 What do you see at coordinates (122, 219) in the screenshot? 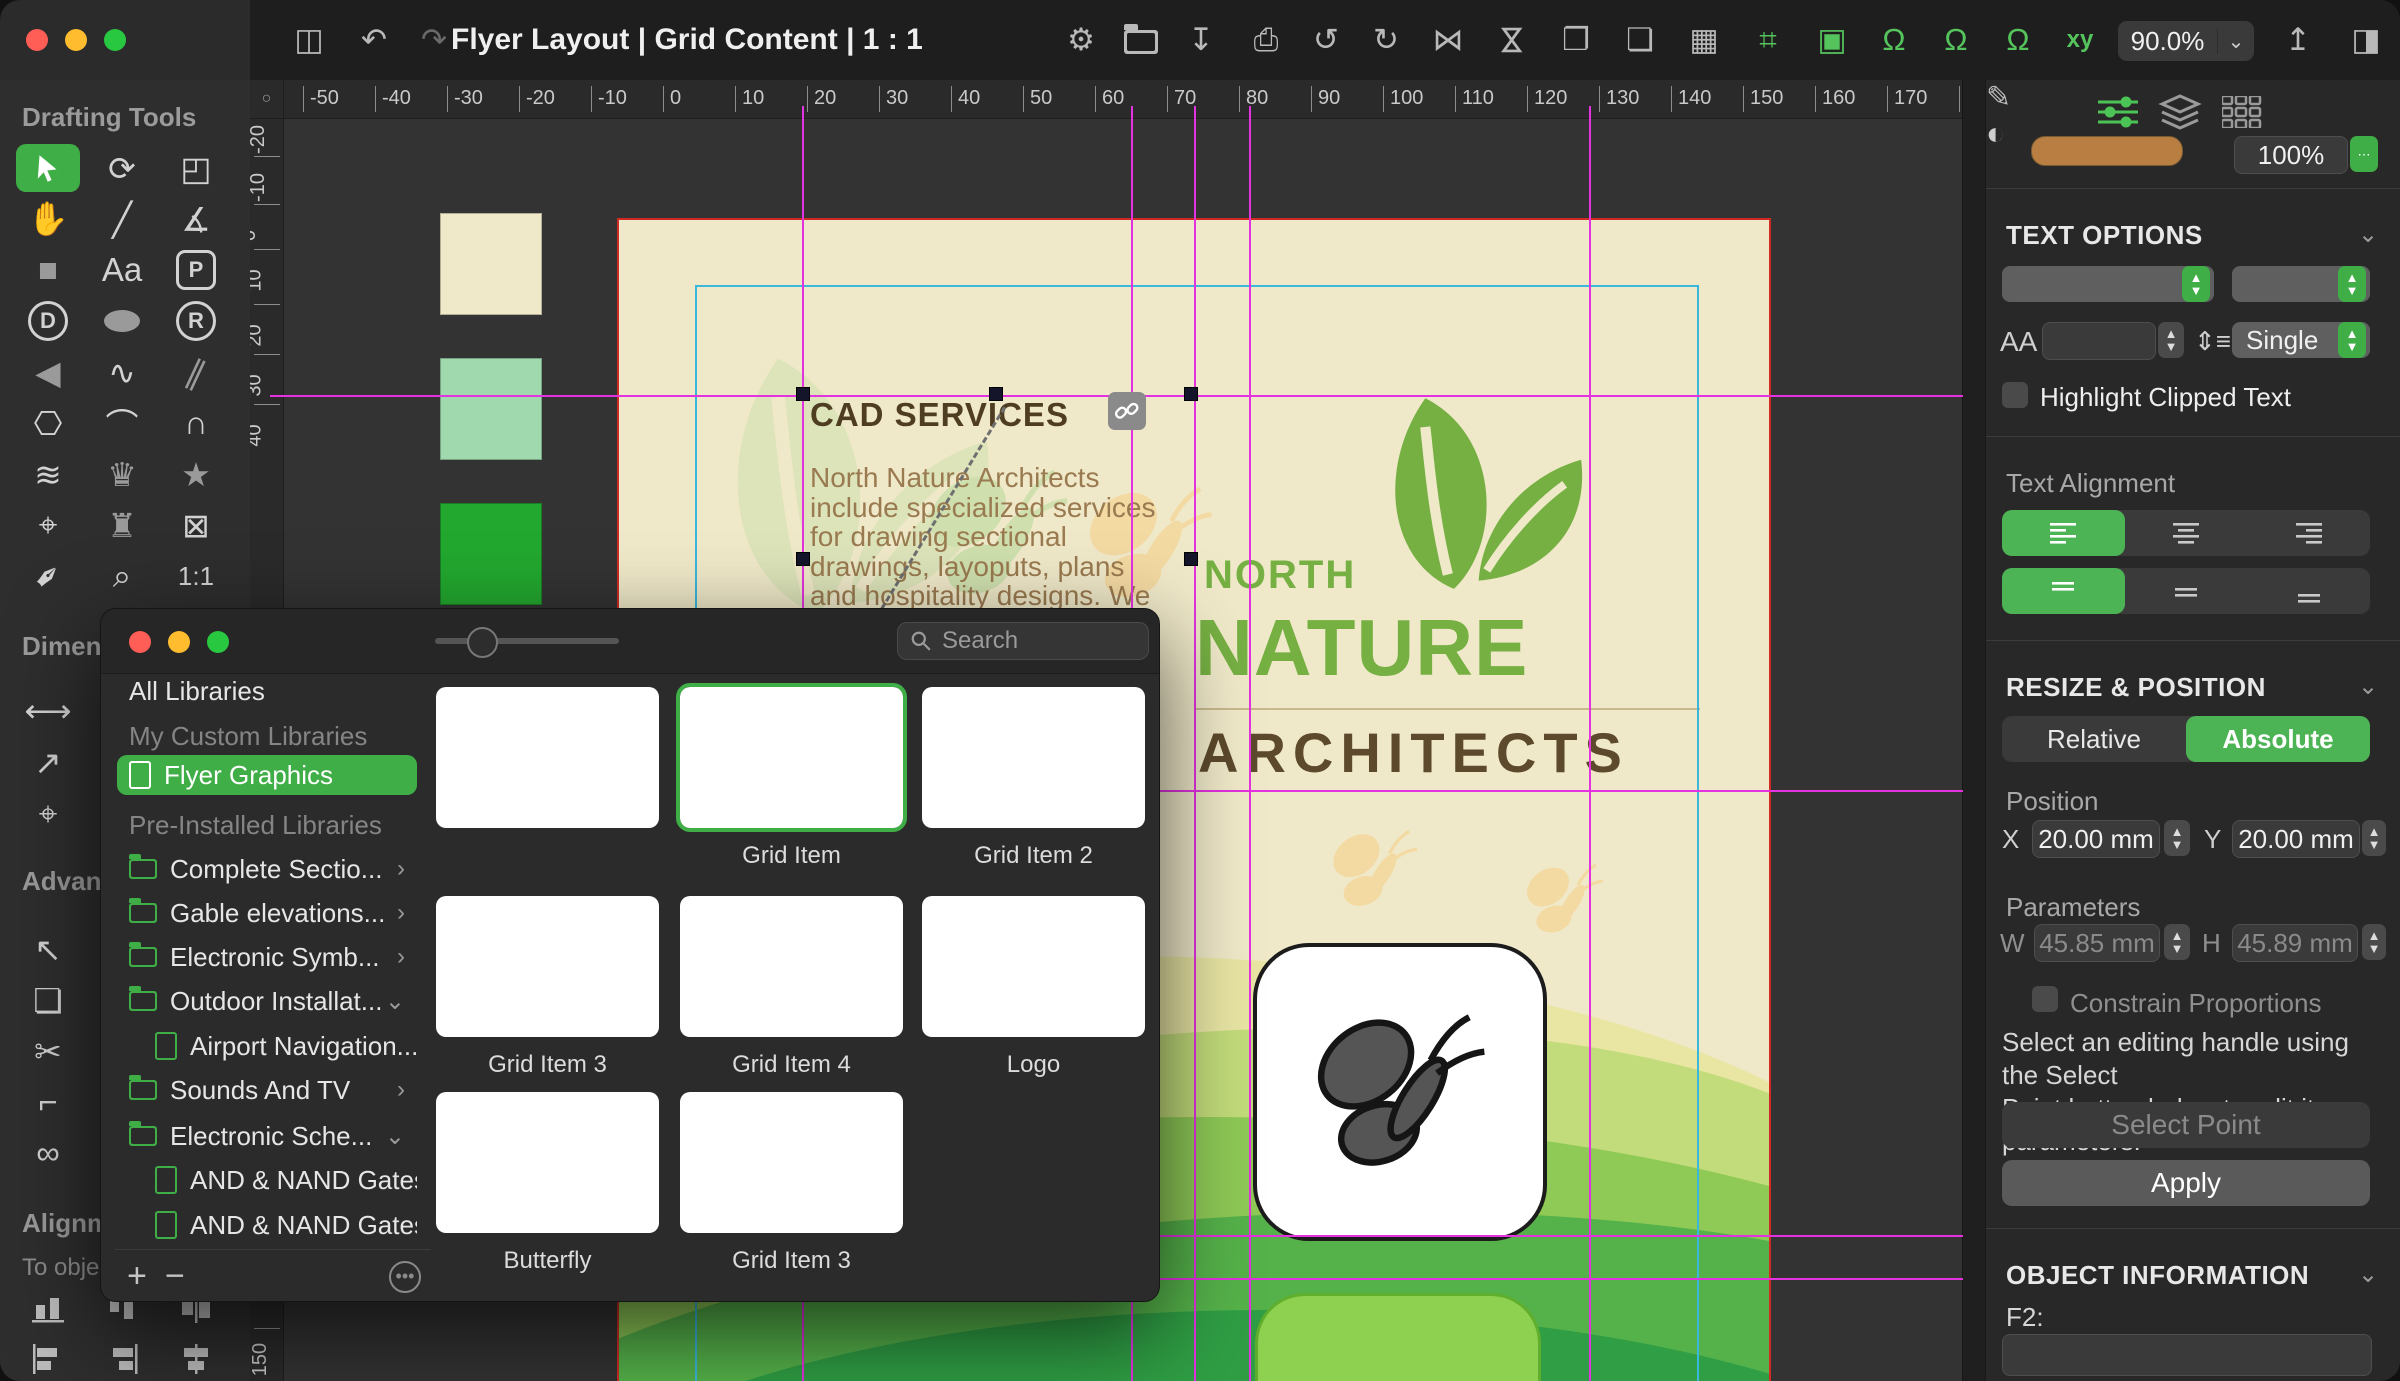
I see `line-tool: ╱` at bounding box center [122, 219].